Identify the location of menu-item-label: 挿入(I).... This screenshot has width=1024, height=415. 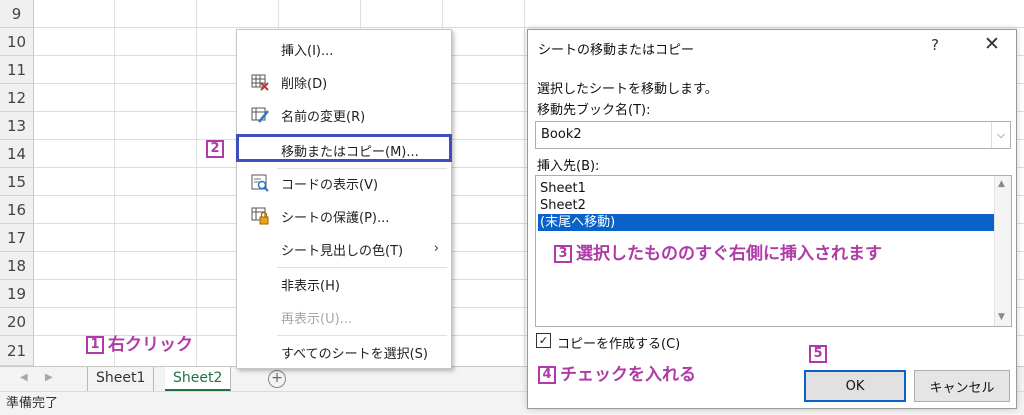
(307, 51).